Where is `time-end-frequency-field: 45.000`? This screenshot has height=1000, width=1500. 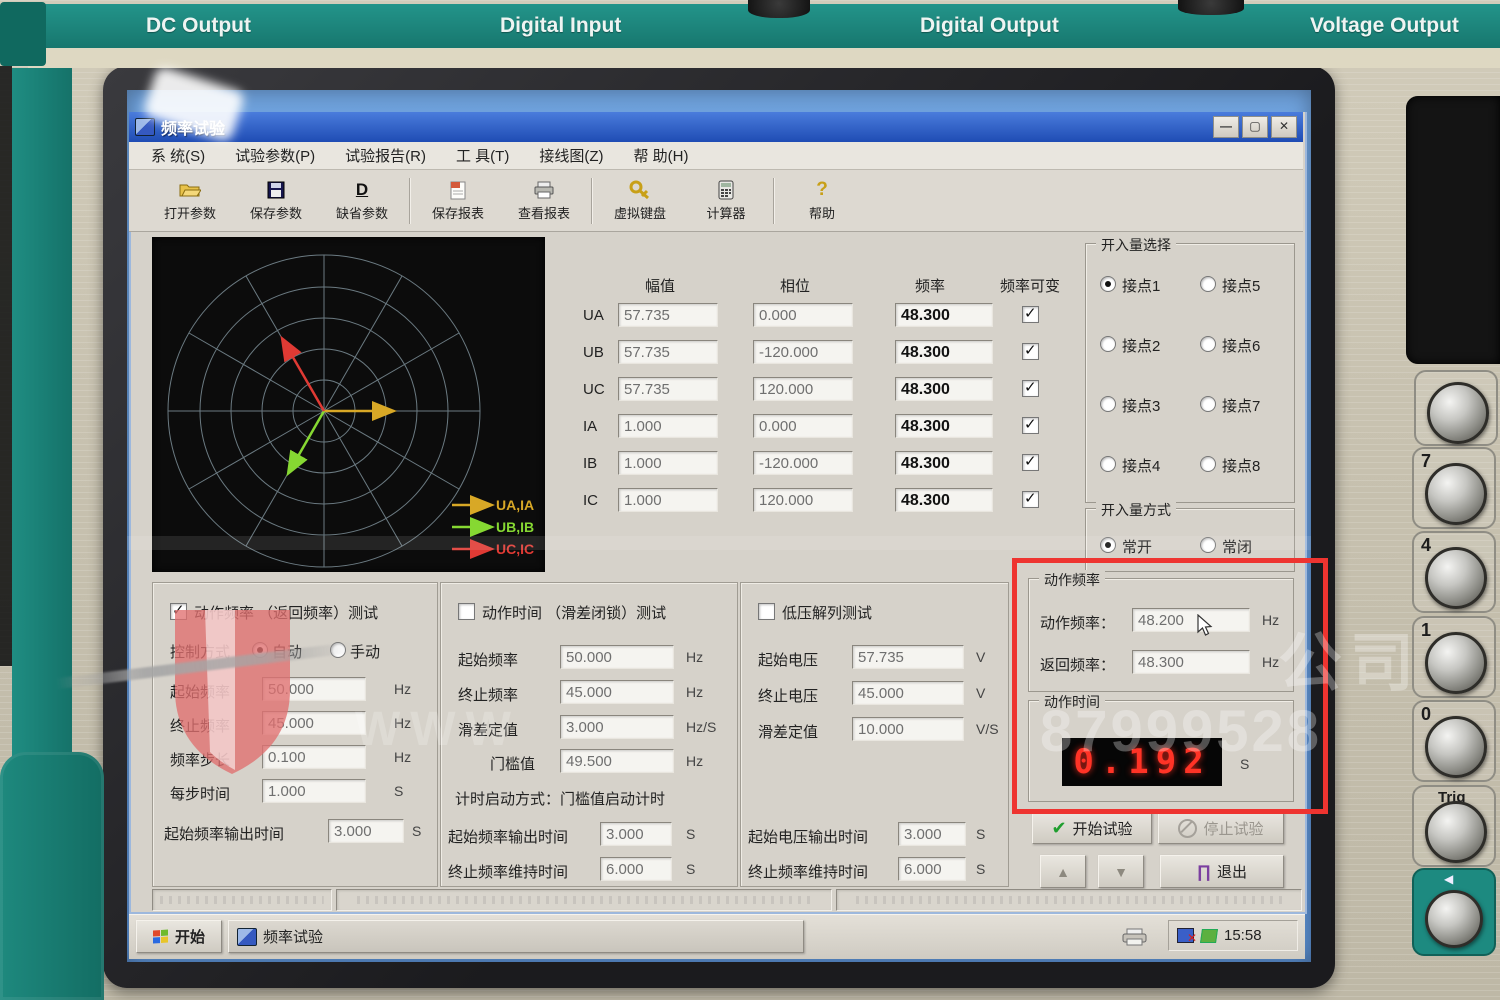 time-end-frequency-field: 45.000 is located at coordinates (617, 692).